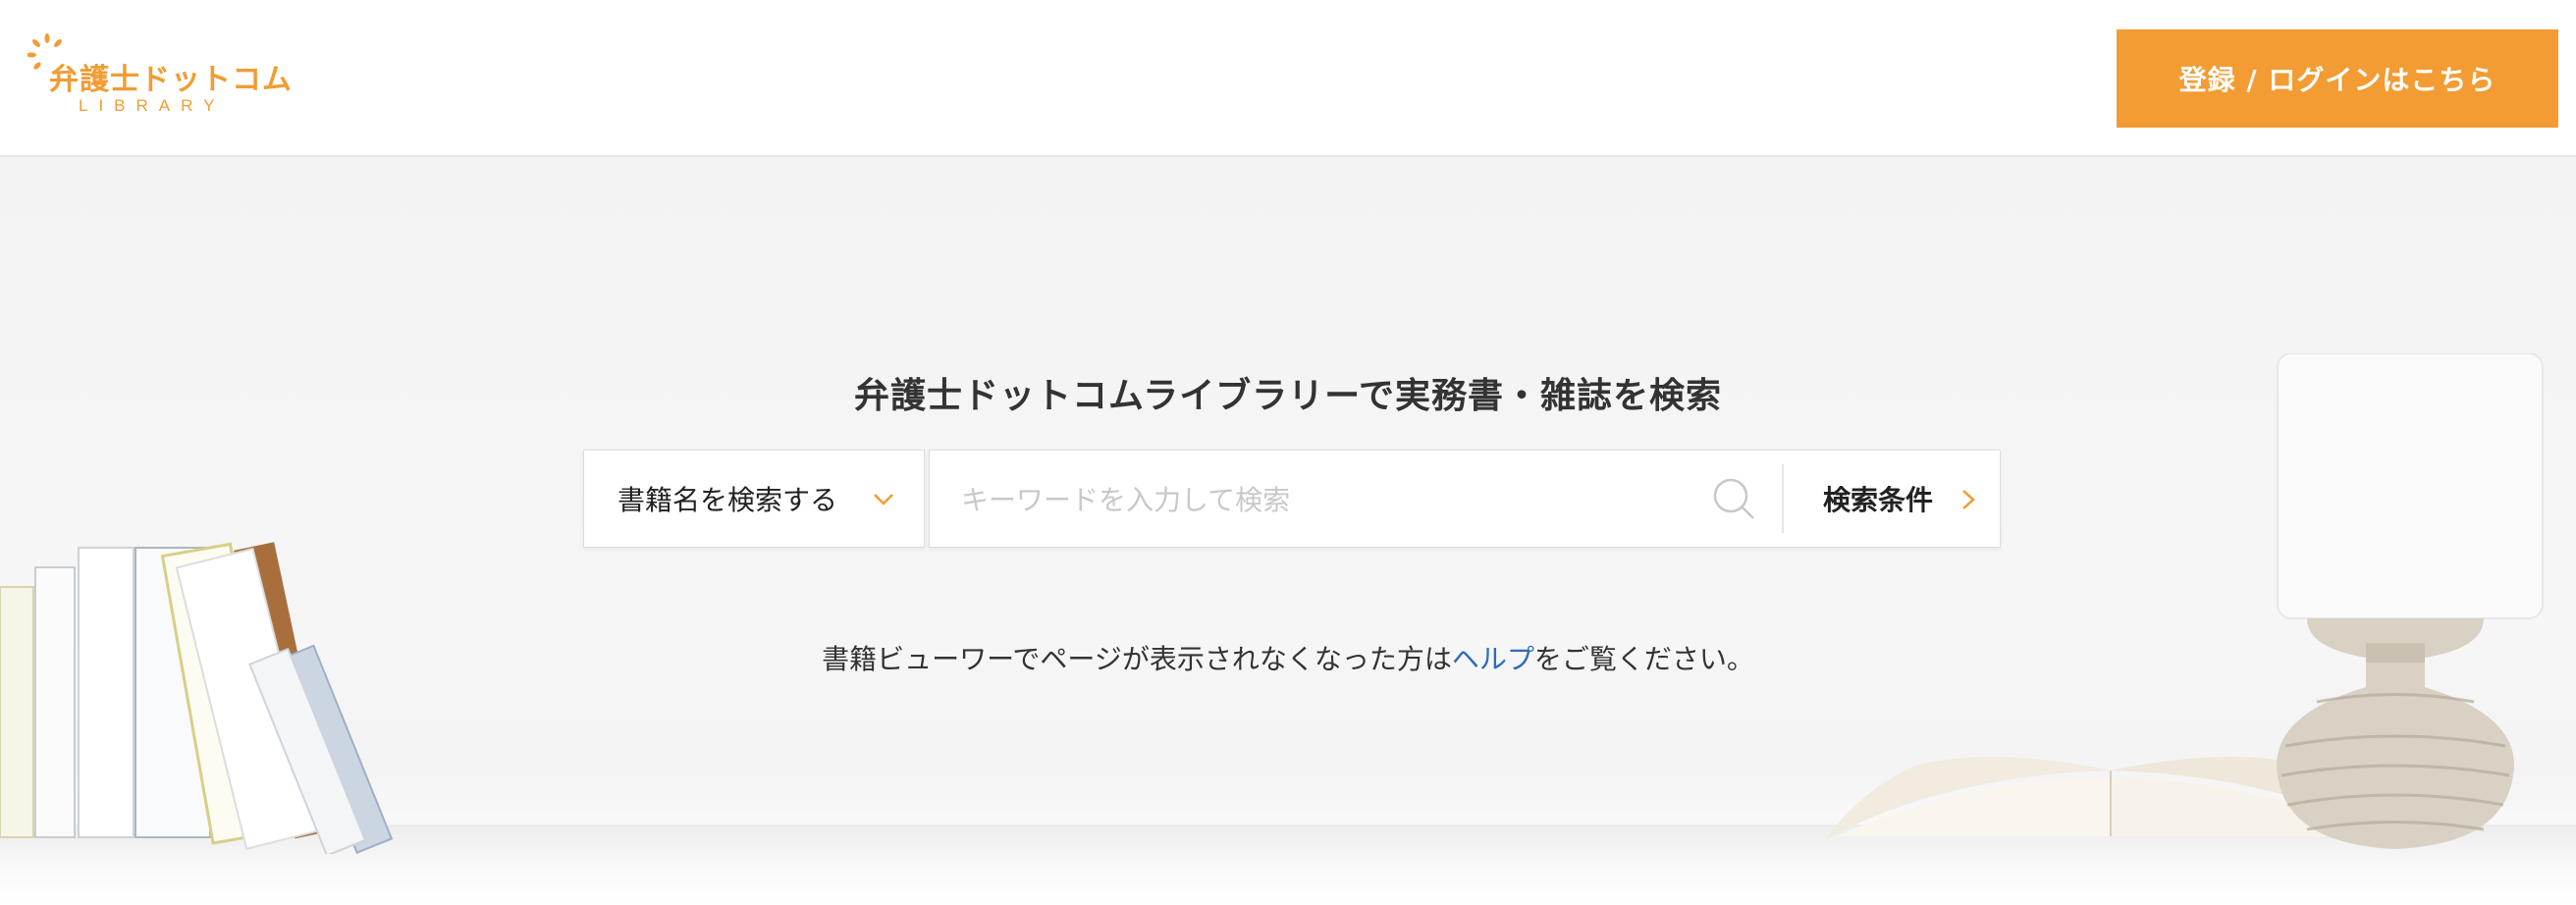 The image size is (2576, 905). I want to click on books-illustration, so click(197, 698).